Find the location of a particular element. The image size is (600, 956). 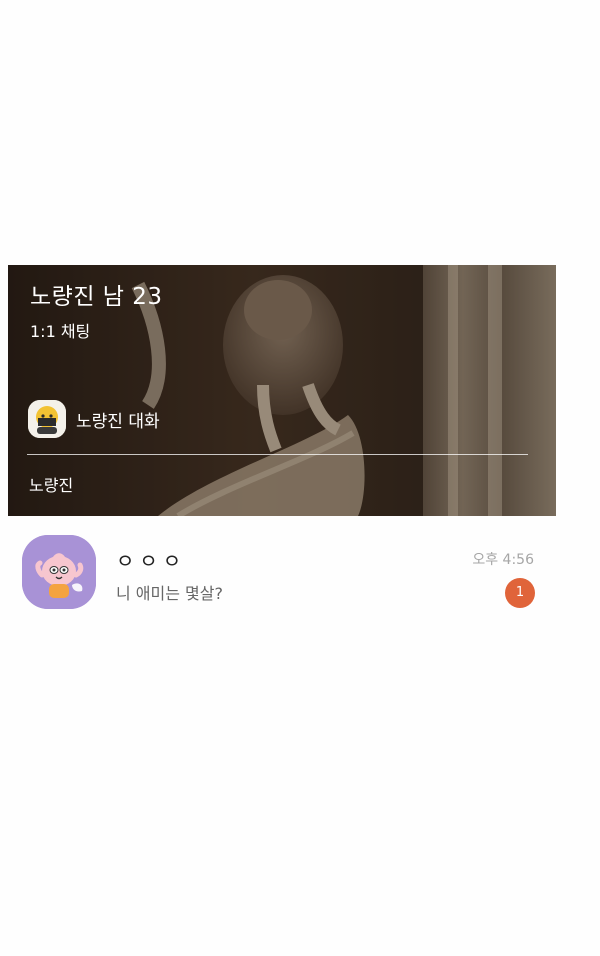

profile-character-icon is located at coordinates (47, 419).